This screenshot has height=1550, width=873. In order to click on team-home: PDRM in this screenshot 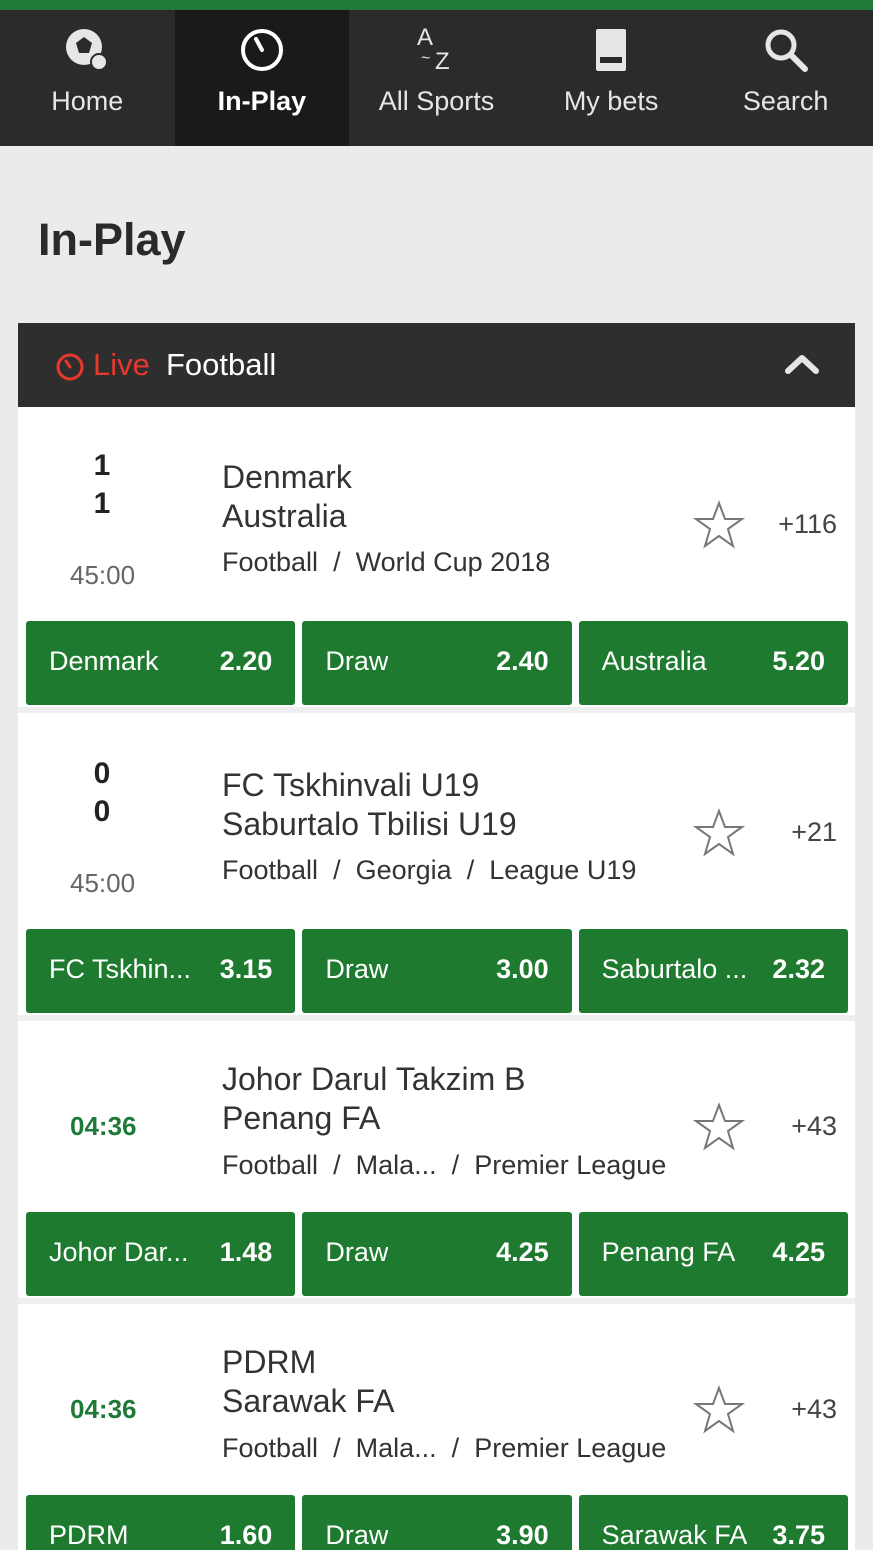, I will do `click(269, 1362)`.